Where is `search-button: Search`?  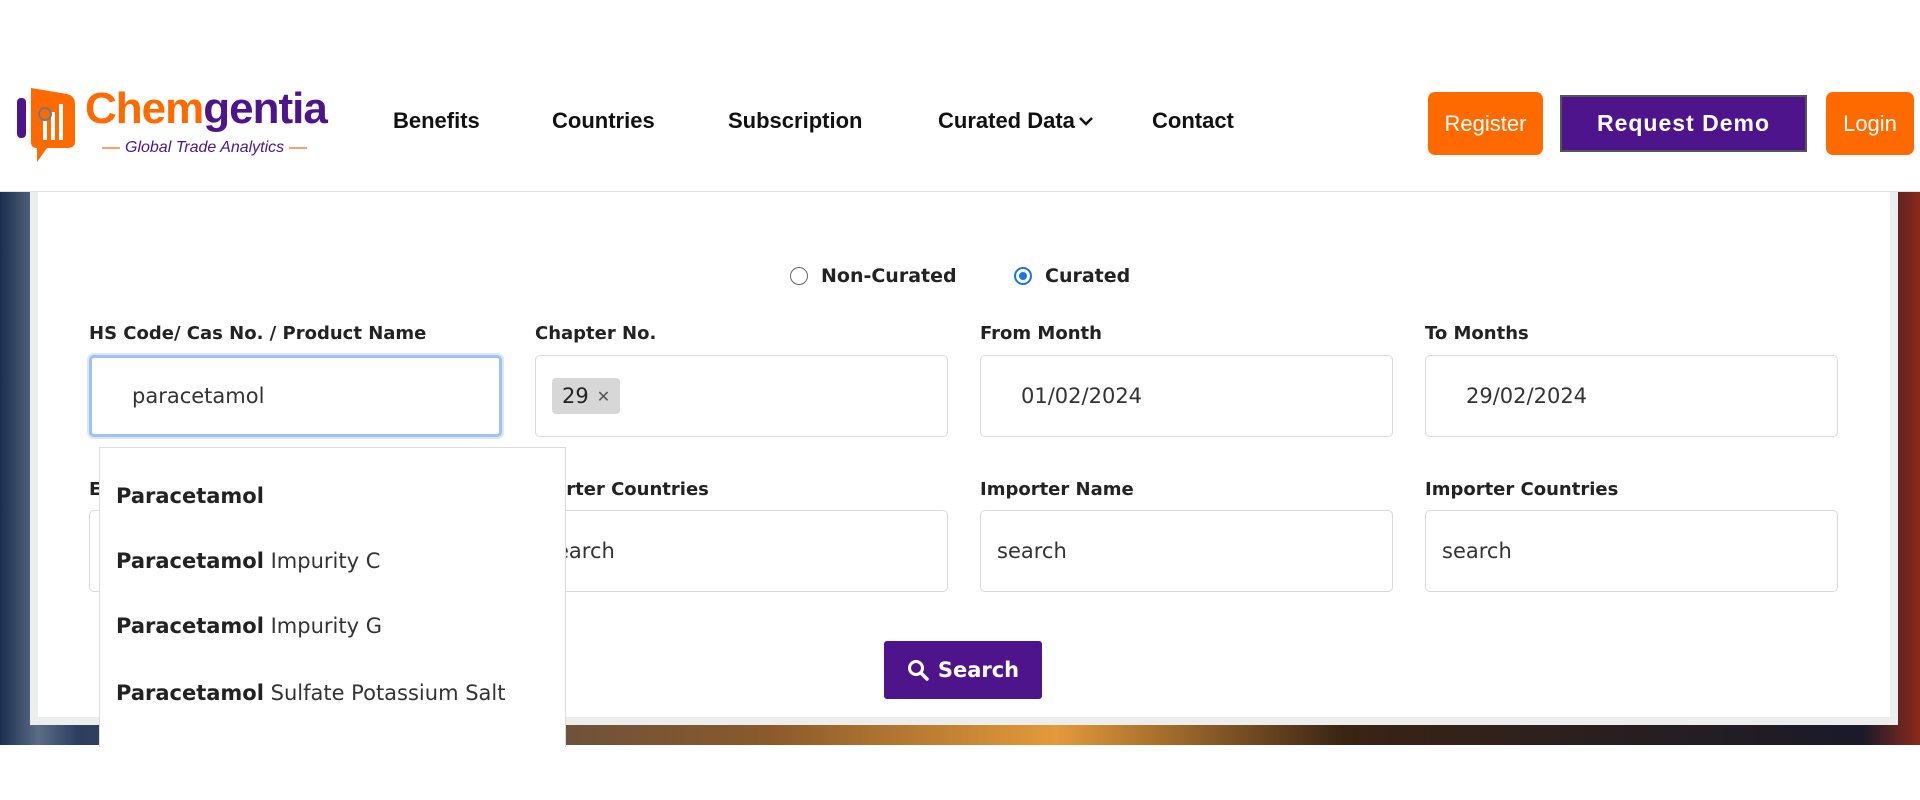
search-button: Search is located at coordinates (963, 670).